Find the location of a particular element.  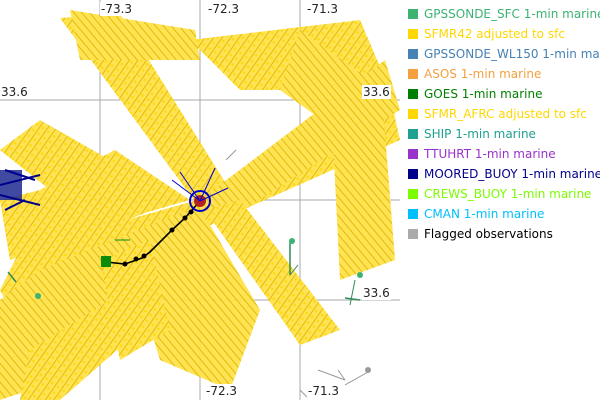

lat-tick-right-2: 33.6 is located at coordinates (376, 293).